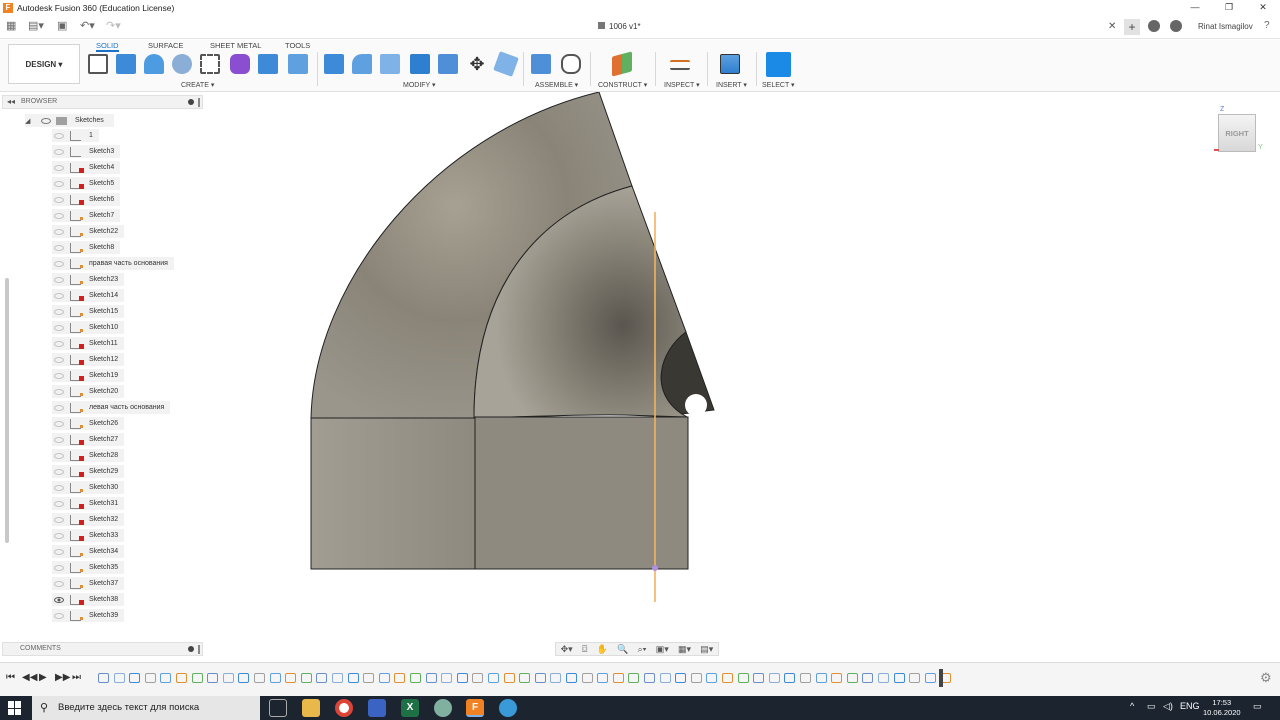 The height and width of the screenshot is (720, 1280). I want to click on press-pull-icon, so click(334, 64).